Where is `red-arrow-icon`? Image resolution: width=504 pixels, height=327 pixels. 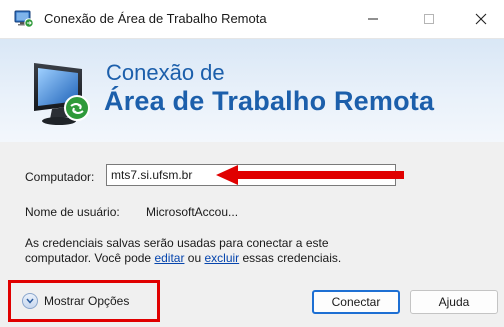 red-arrow-icon is located at coordinates (310, 175).